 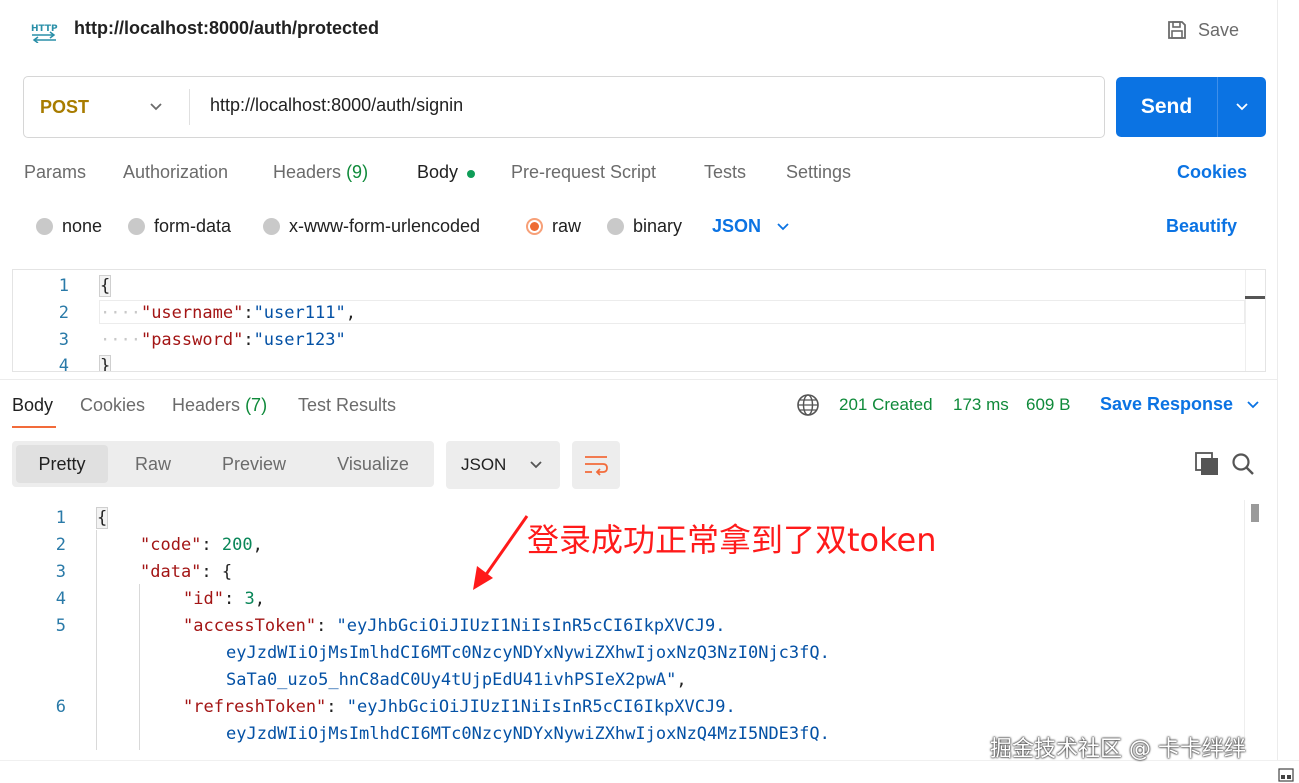 I want to click on response-status: 201 Created, so click(x=886, y=405).